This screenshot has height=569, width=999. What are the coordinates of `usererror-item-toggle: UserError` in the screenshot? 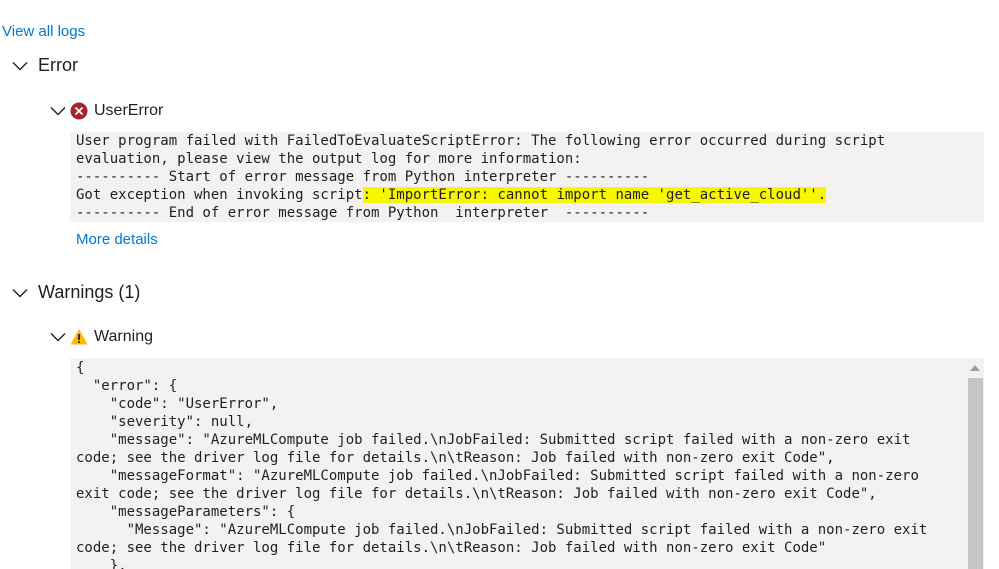 It's located at (106, 111).